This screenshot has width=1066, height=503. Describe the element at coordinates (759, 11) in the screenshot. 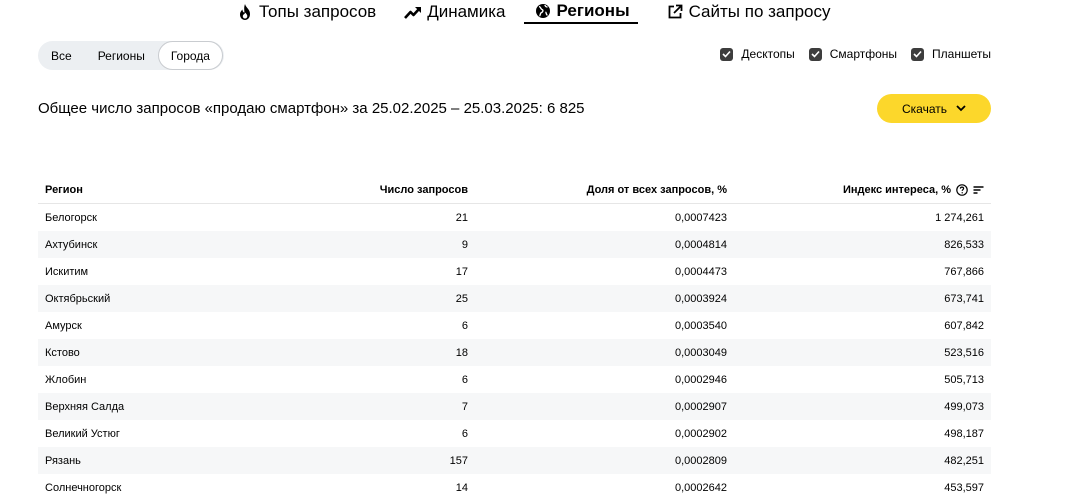

I see `tab-sites-label: Сайты по запросу` at that location.